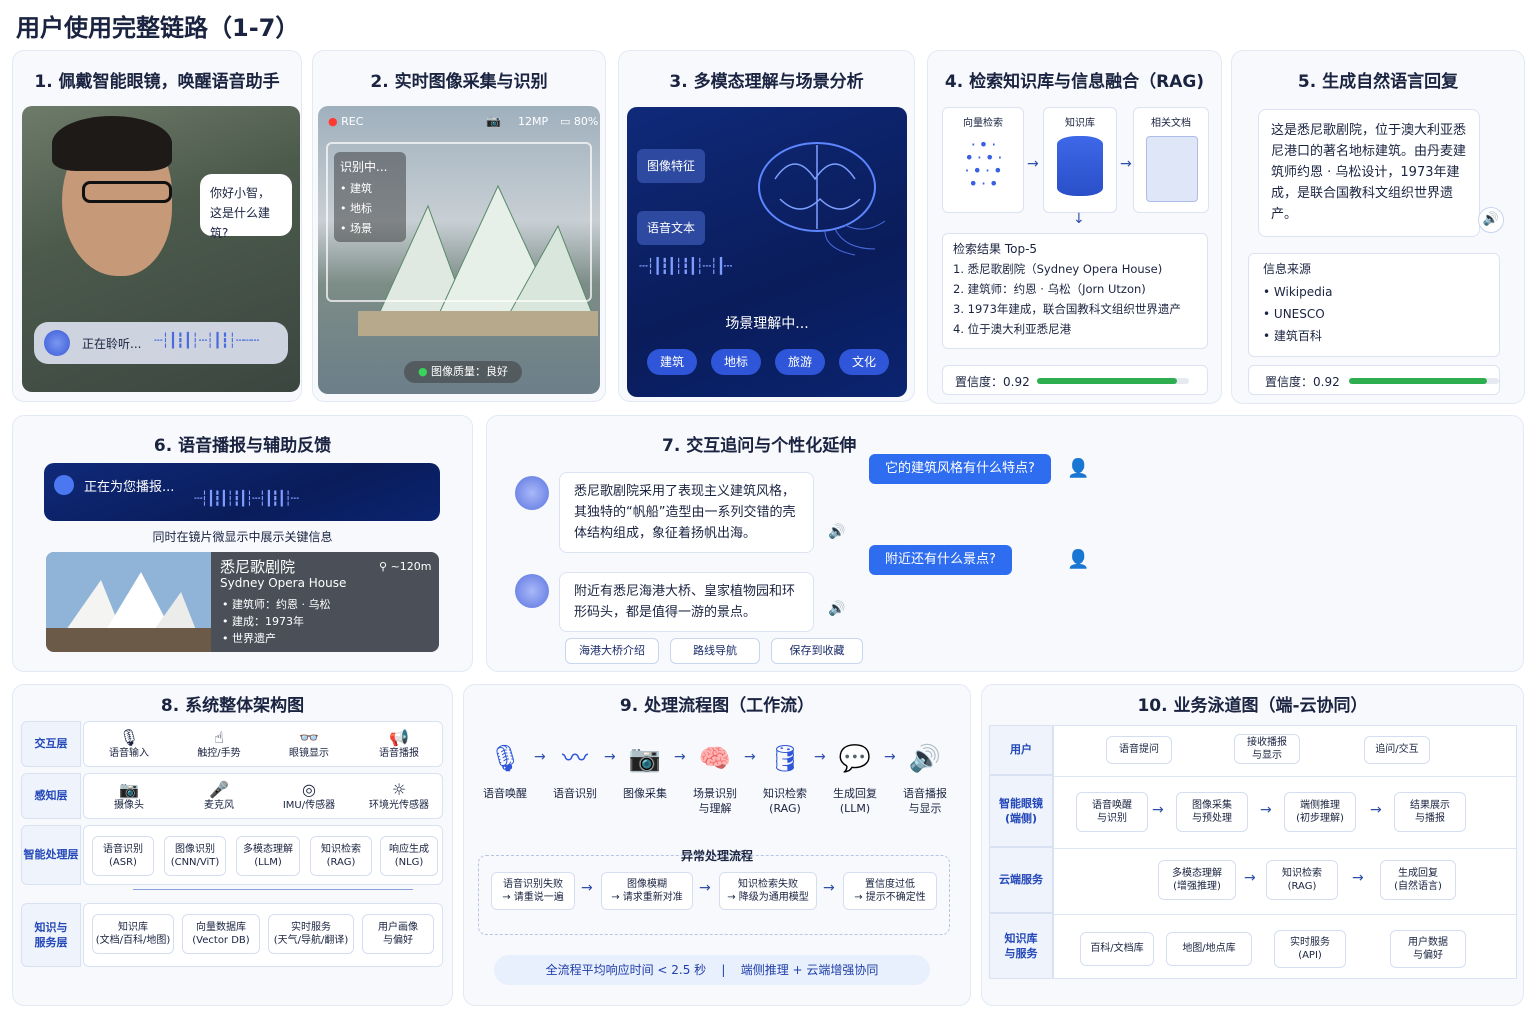  What do you see at coordinates (1021, 880) in the screenshot?
I see `lane-label: 云端服务` at bounding box center [1021, 880].